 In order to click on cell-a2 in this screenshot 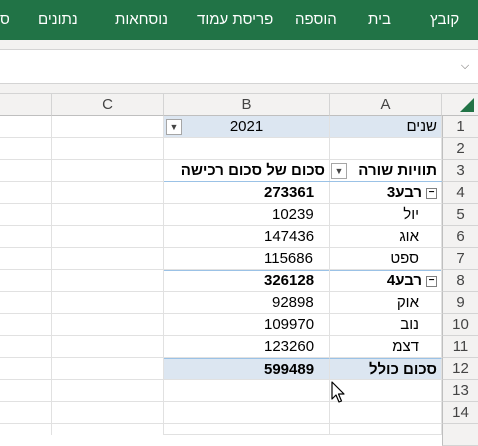, I will do `click(386, 149)`.